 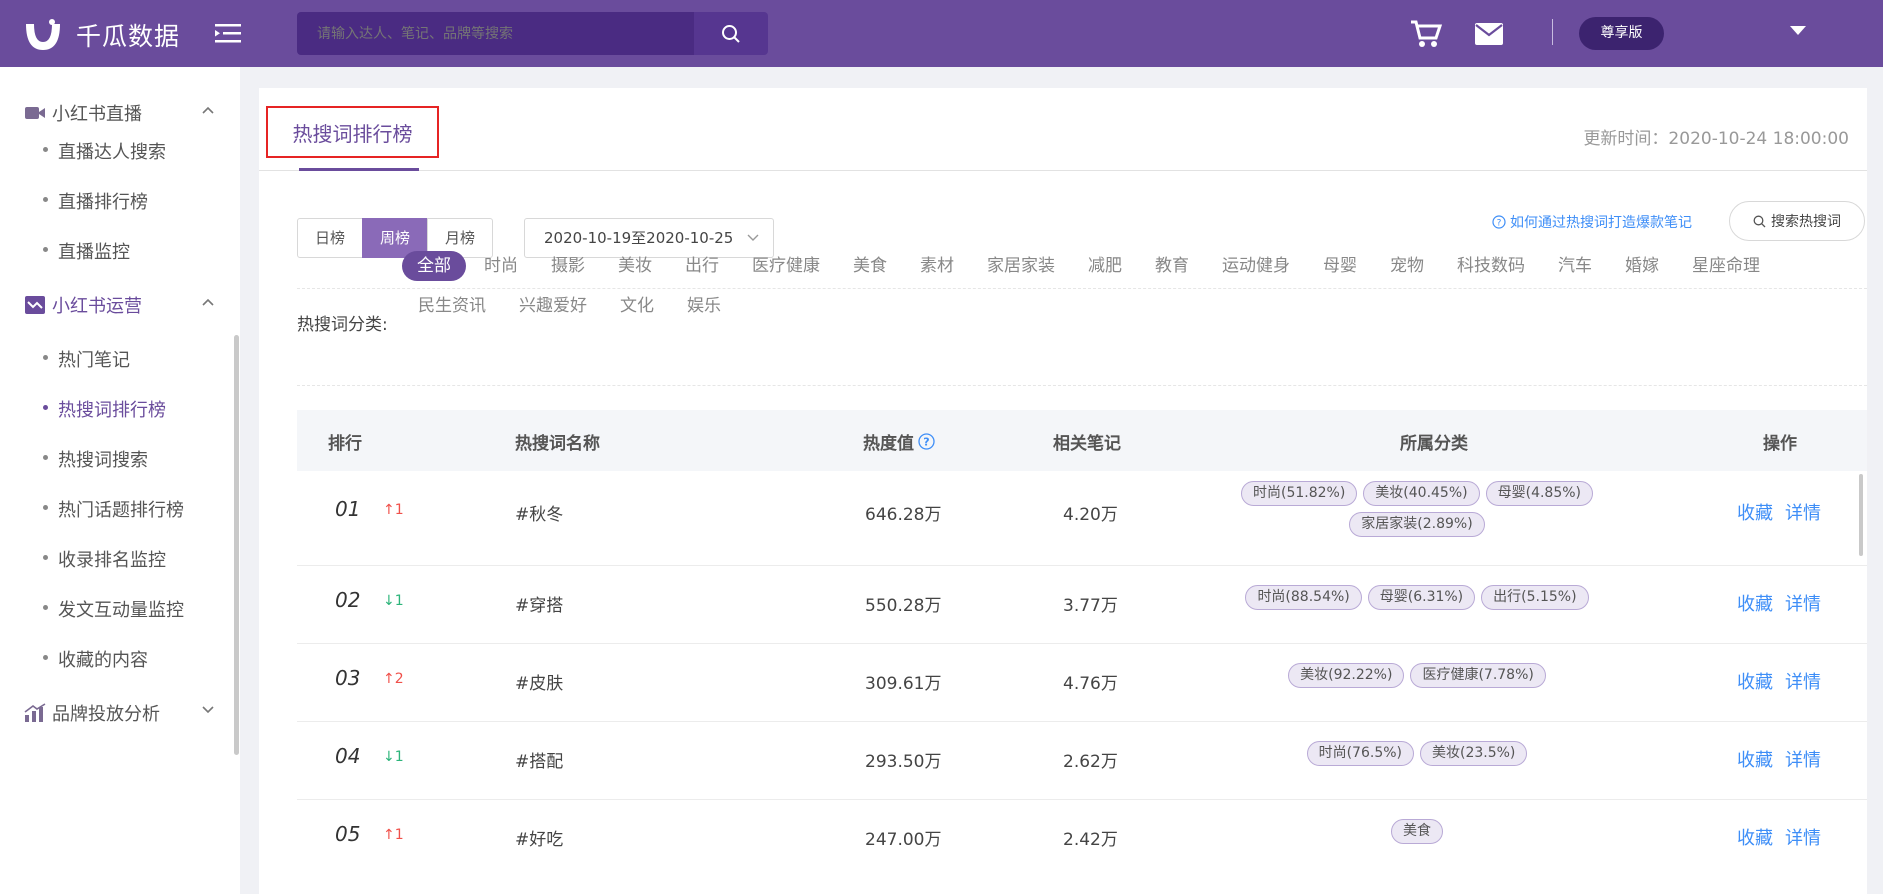 What do you see at coordinates (86, 251) in the screenshot?
I see `sidebar-item-live-monitor: 直播监控` at bounding box center [86, 251].